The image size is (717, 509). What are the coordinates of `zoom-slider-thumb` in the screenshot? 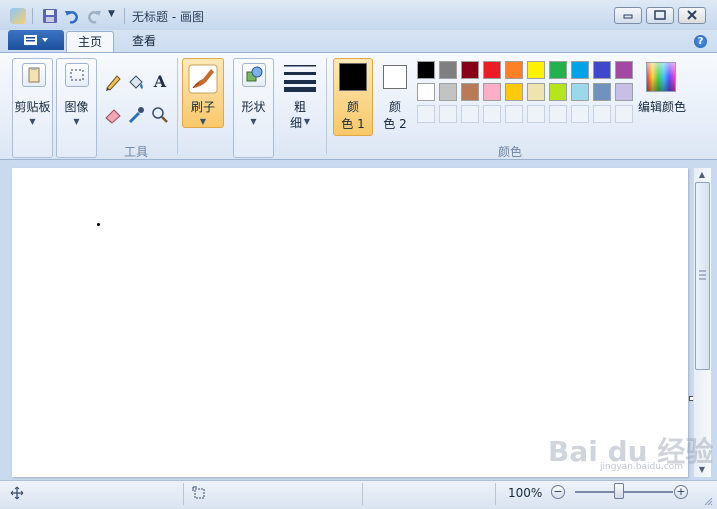 It's located at (619, 491).